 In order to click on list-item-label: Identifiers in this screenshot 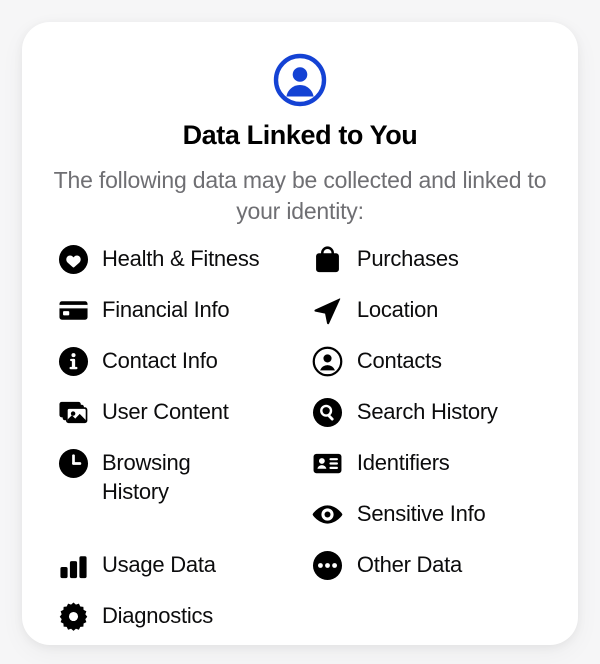, I will do `click(403, 462)`.